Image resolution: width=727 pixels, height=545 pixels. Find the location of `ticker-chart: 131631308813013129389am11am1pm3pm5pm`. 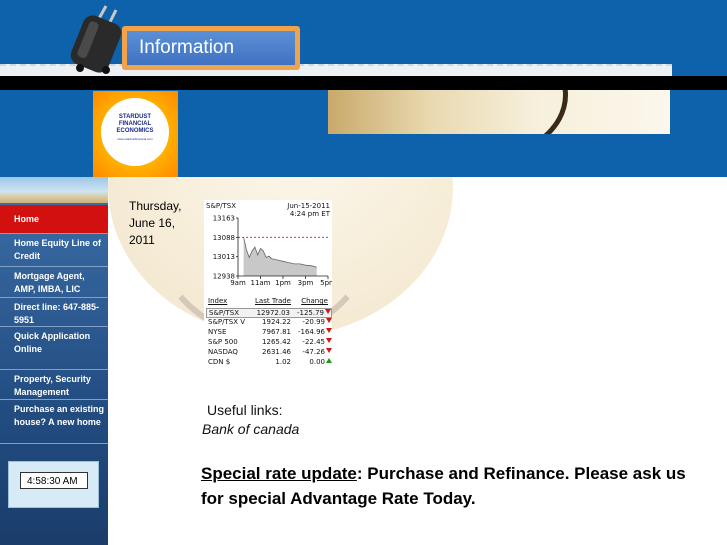

ticker-chart: 131631308813013129389am11am1pm3pm5pm is located at coordinates (272, 251).